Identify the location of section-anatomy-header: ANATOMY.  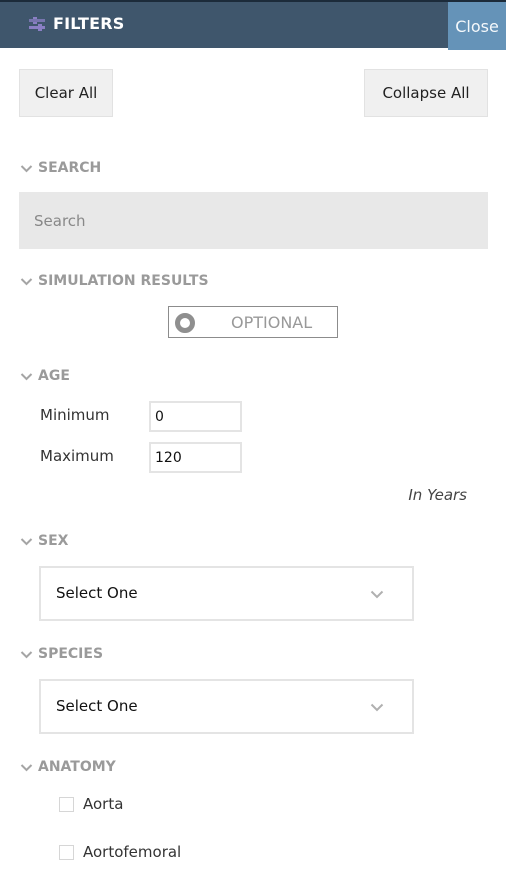
(68, 767).